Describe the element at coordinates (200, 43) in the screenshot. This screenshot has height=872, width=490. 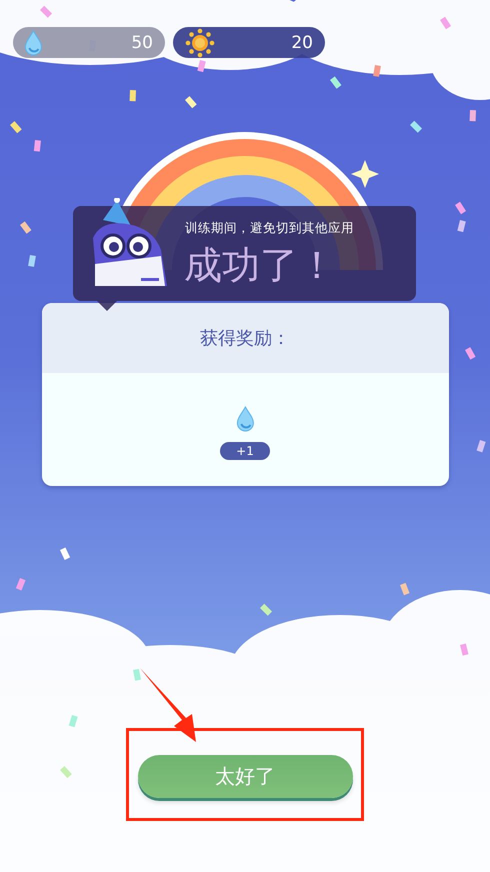
I see `sun-icon` at that location.